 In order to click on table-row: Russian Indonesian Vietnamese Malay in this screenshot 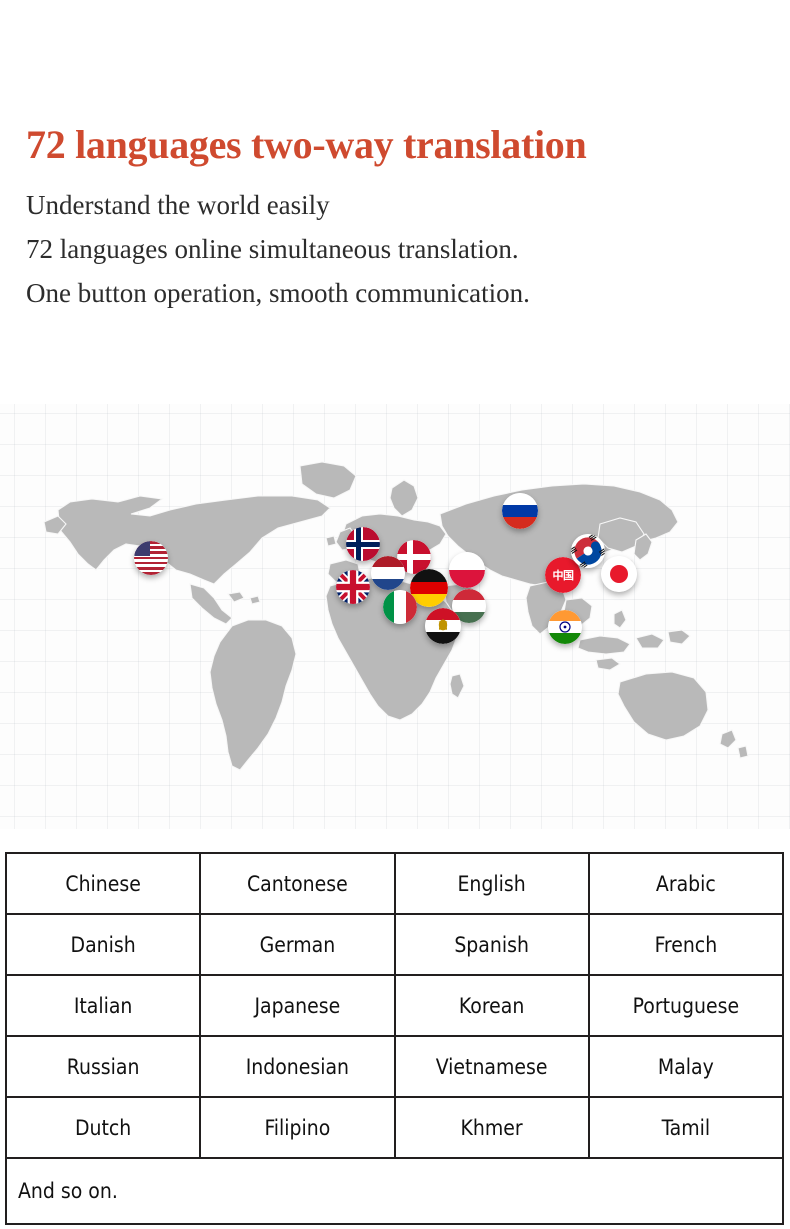, I will do `click(394, 1066)`.